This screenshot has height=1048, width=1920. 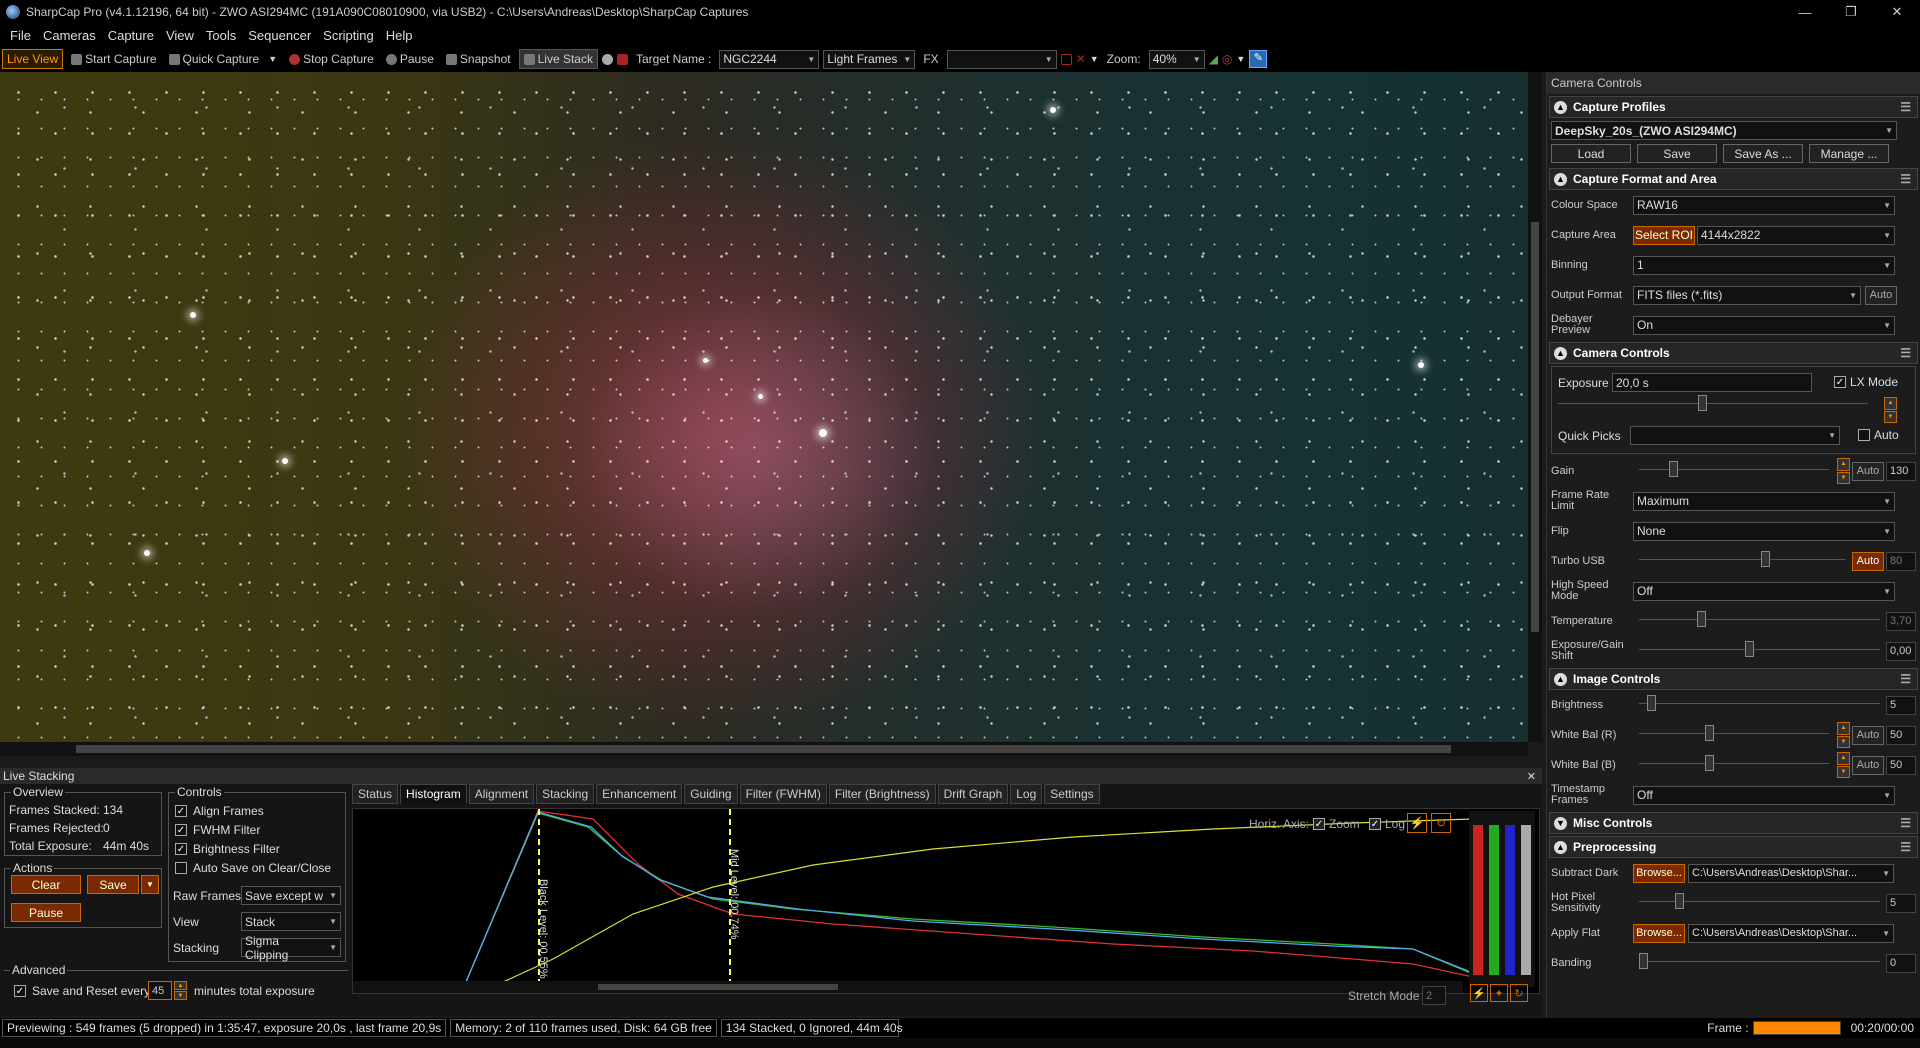 What do you see at coordinates (1868, 471) in the screenshot?
I see `gain-auto-button: Auto` at bounding box center [1868, 471].